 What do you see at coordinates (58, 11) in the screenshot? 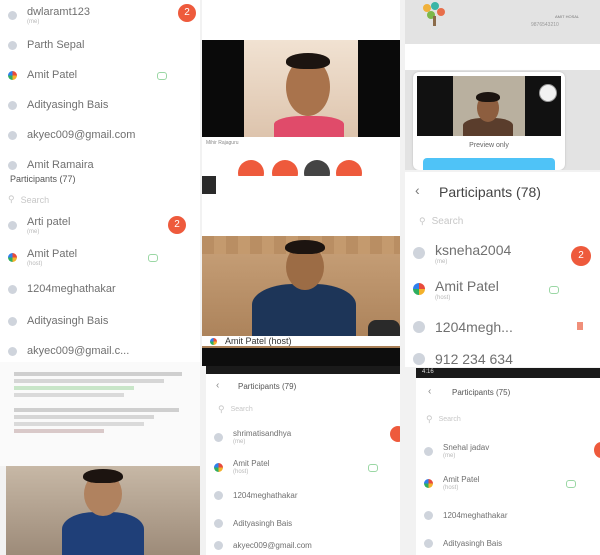
I see `participant-name: dwlaramt123` at bounding box center [58, 11].